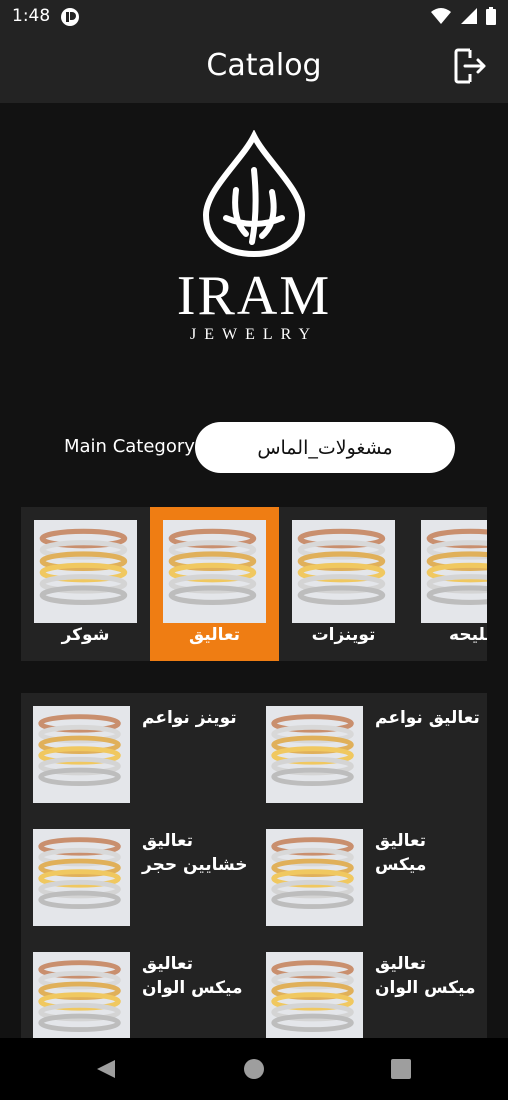  I want to click on main-category-value: مشغولات_الماس, so click(325, 447).